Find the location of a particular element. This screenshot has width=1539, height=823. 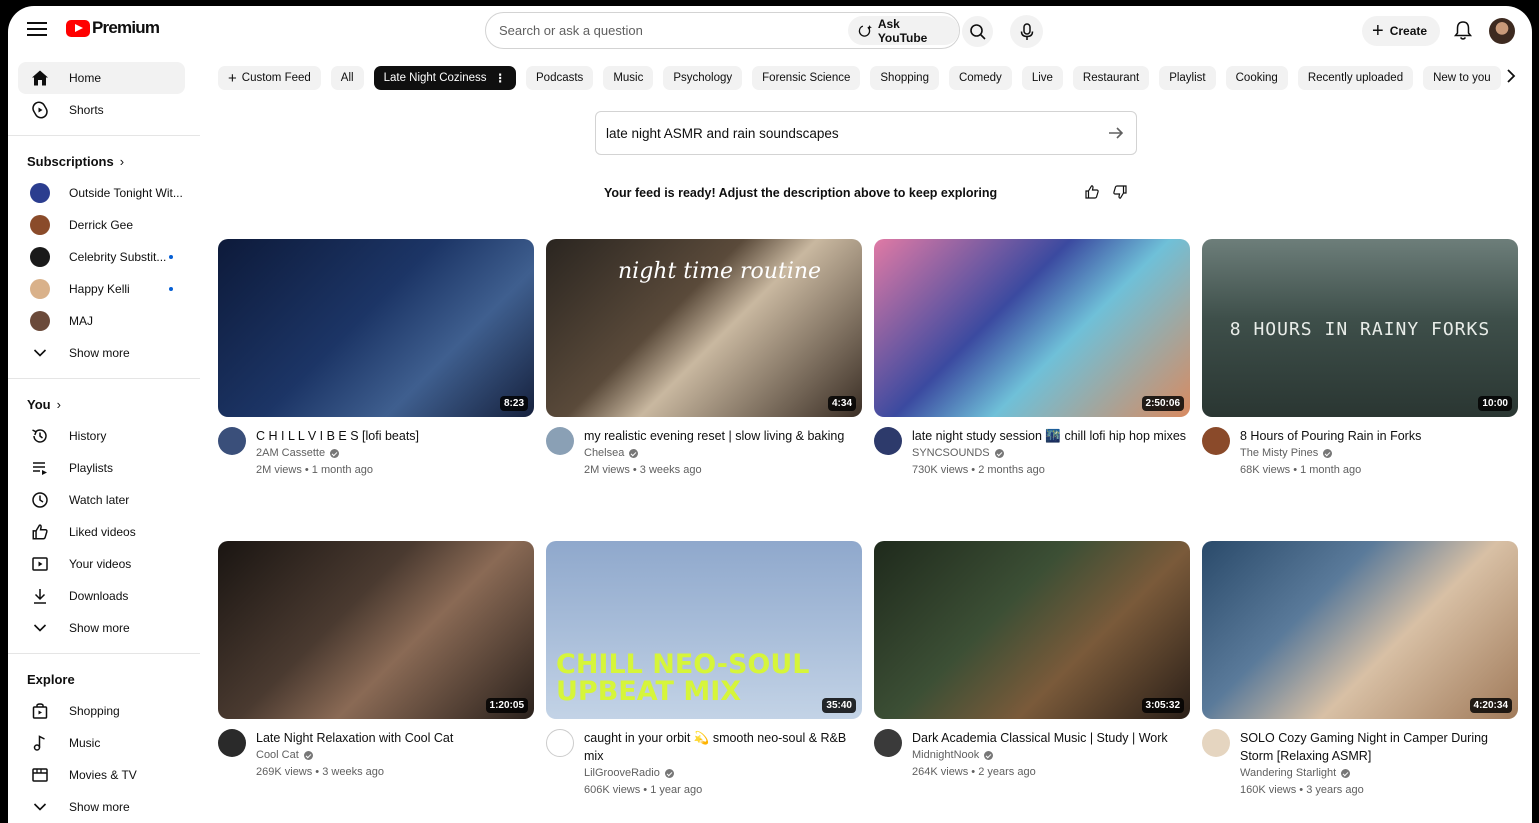

video-title: Late Night Relaxation with Cool Cat is located at coordinates (395, 738).